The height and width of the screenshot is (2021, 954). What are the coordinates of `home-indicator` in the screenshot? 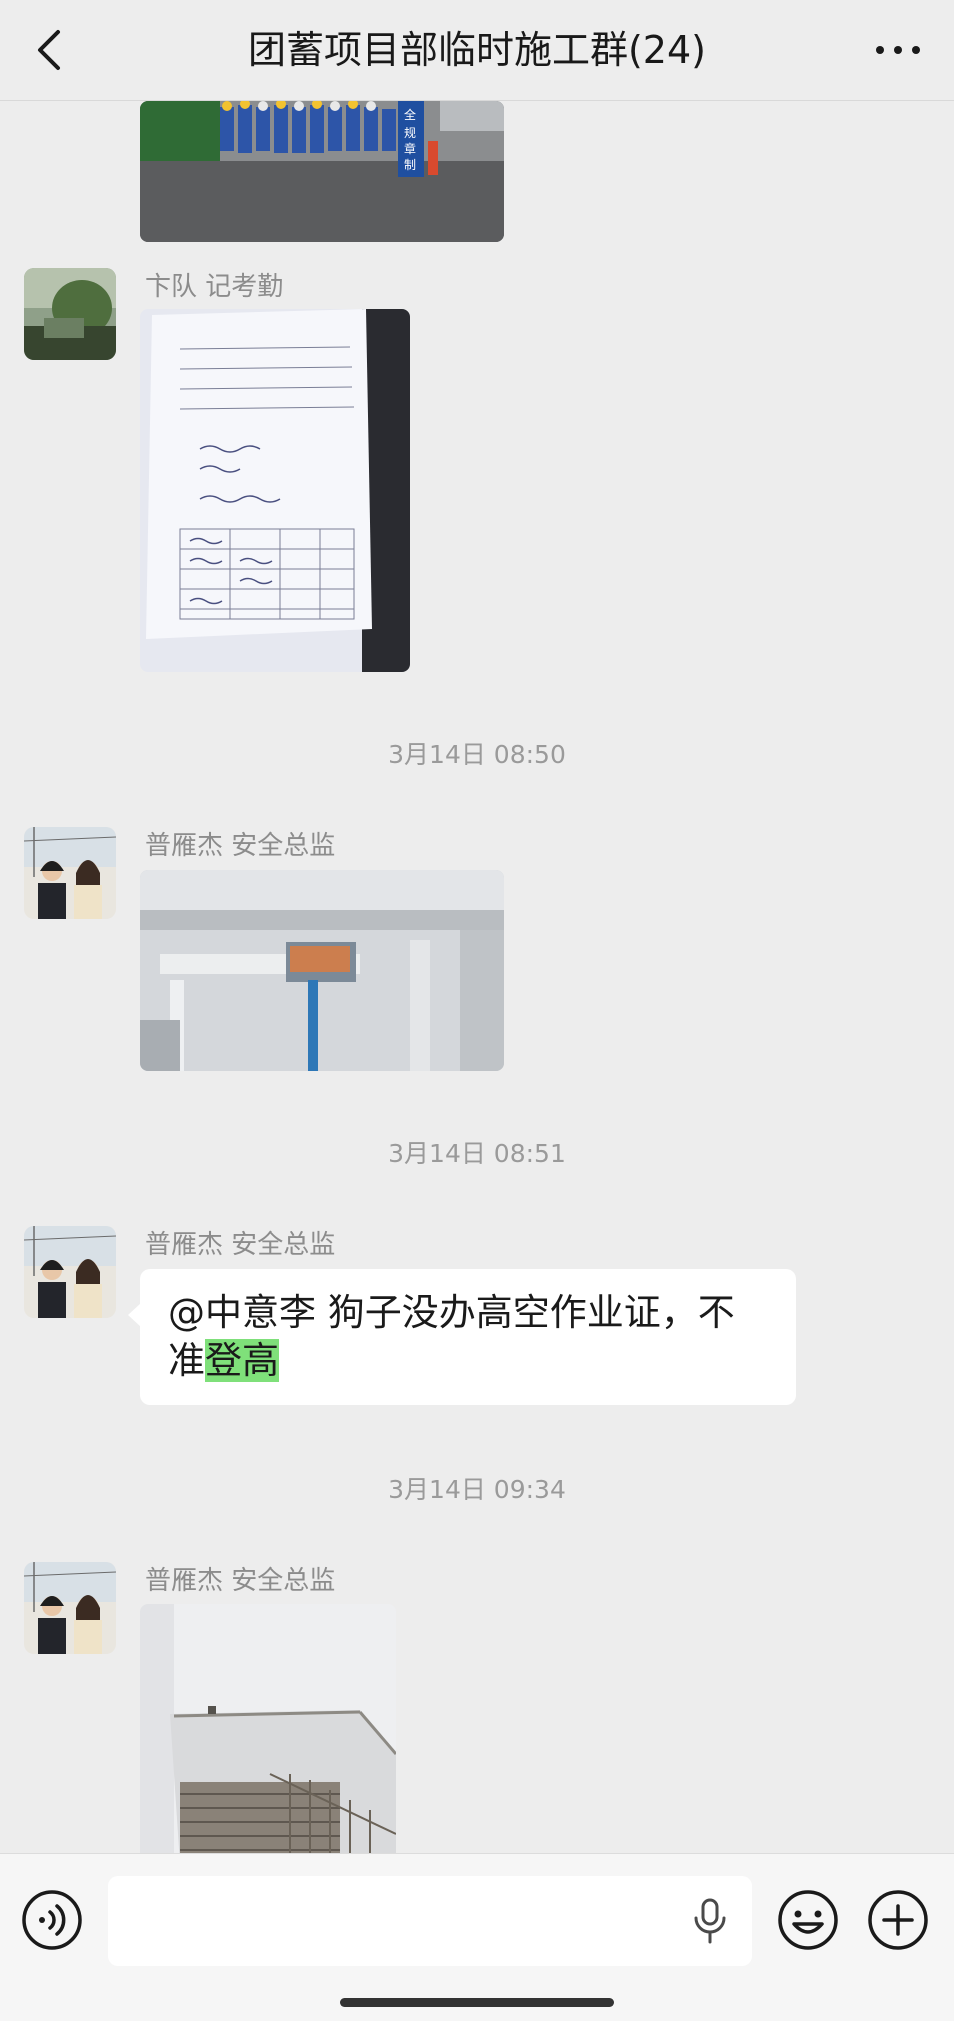 It's located at (477, 2002).